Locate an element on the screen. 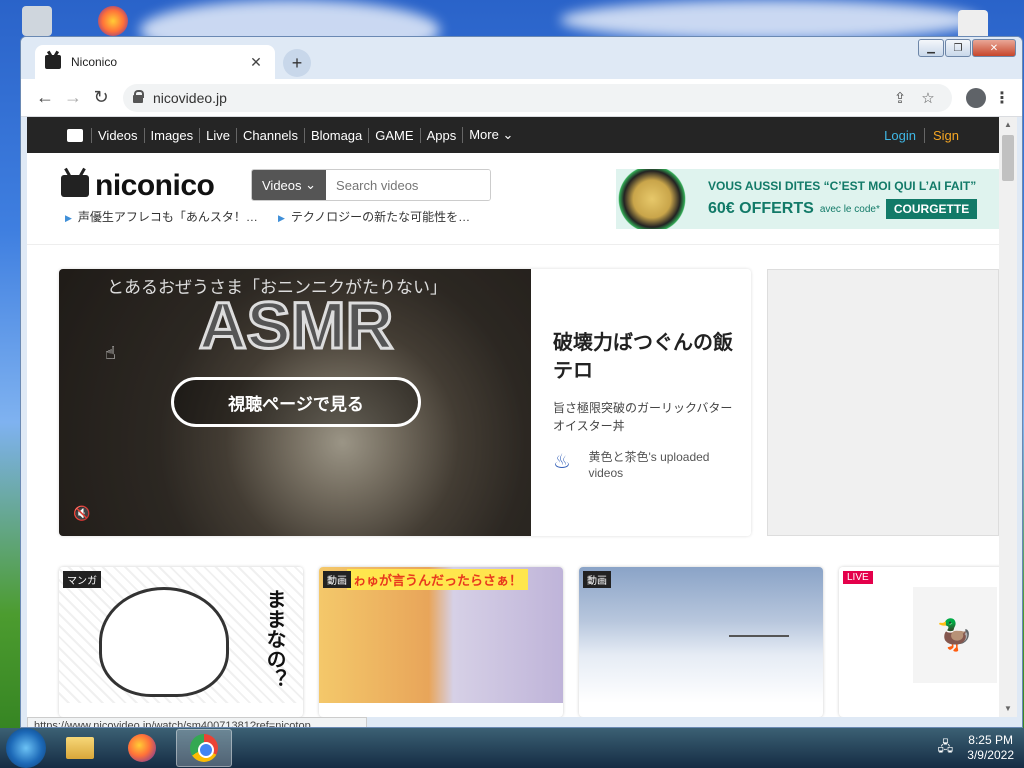 The width and height of the screenshot is (1024, 768). watch-page-button: 視聴ページで見る is located at coordinates (296, 402).